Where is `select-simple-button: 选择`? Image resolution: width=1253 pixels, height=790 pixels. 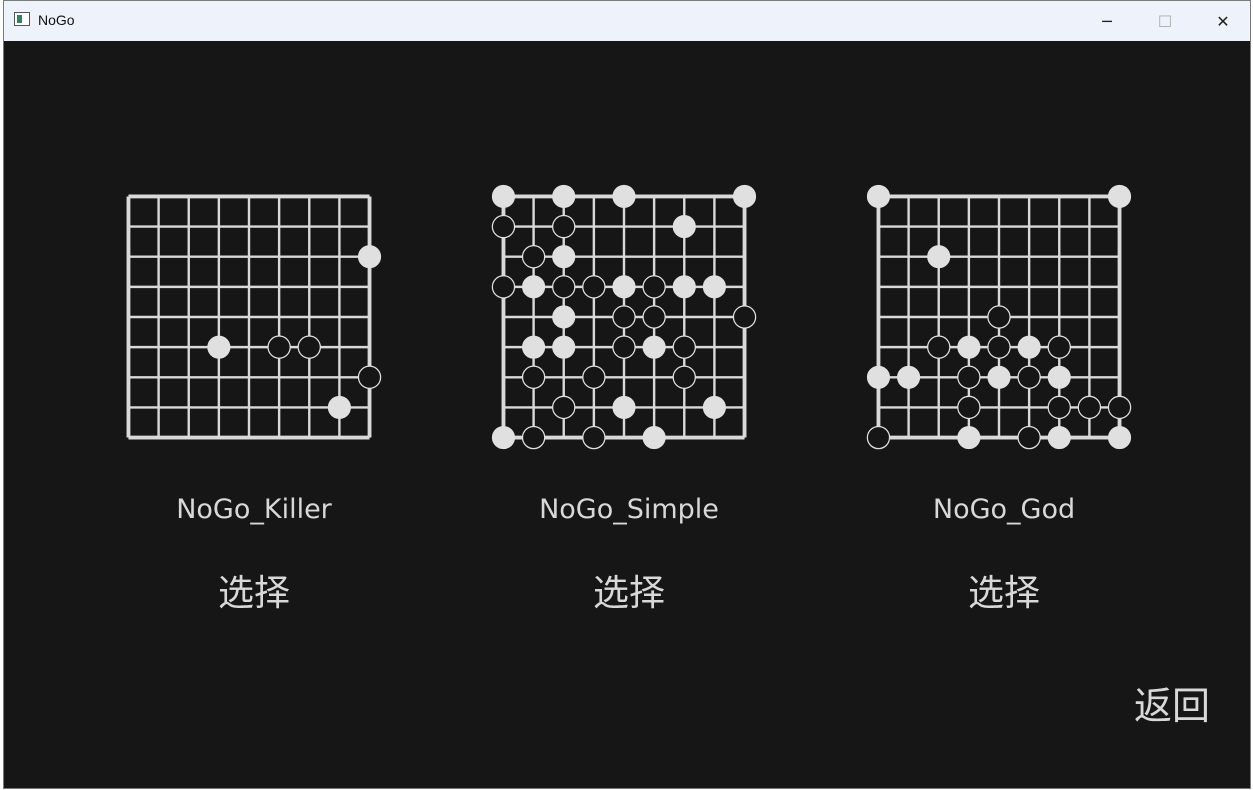 select-simple-button: 选择 is located at coordinates (629, 594).